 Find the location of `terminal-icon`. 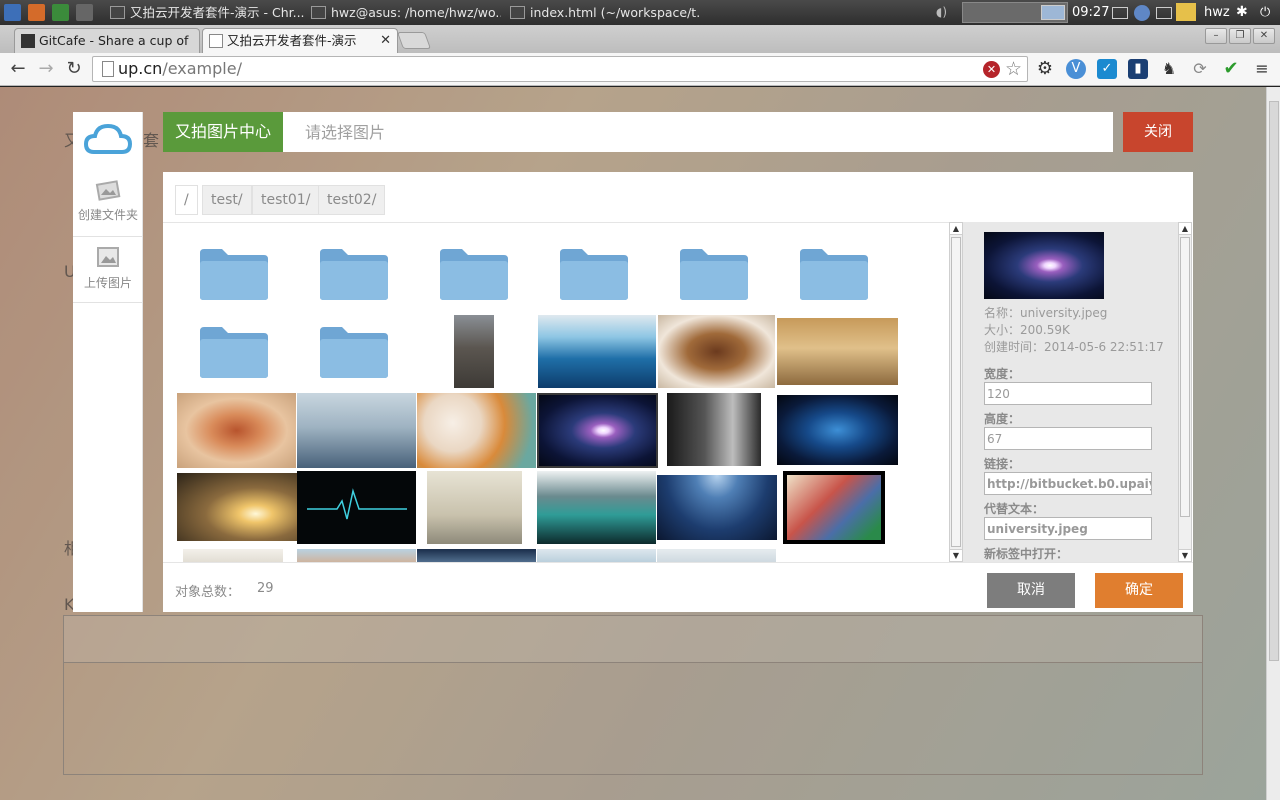

terminal-icon is located at coordinates (318, 12).